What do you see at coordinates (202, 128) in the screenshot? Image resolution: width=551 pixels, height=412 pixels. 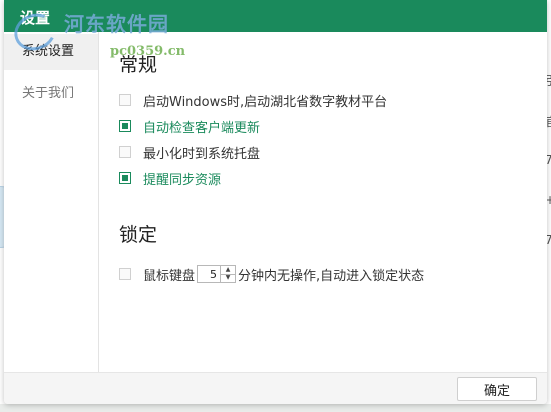 I see `option-label: 自动检查客户端更新` at bounding box center [202, 128].